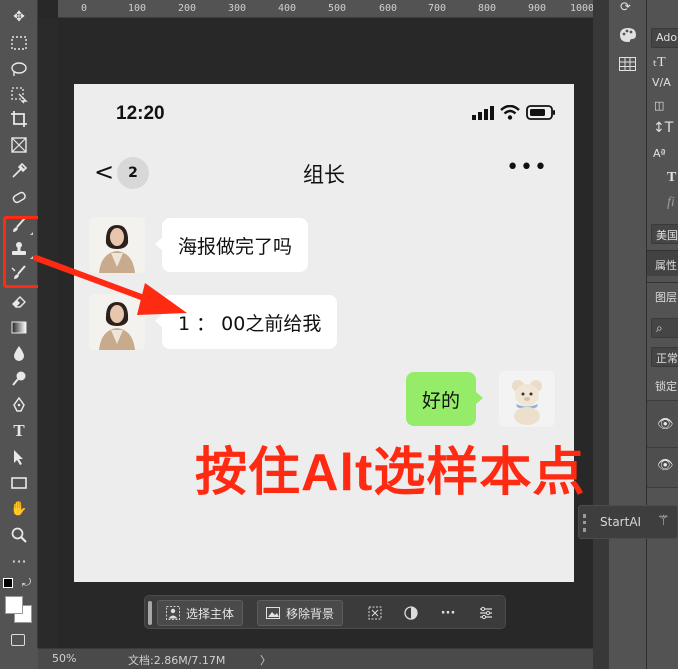  Describe the element at coordinates (486, 613) in the screenshot. I see `settings-sliders-icon` at that location.